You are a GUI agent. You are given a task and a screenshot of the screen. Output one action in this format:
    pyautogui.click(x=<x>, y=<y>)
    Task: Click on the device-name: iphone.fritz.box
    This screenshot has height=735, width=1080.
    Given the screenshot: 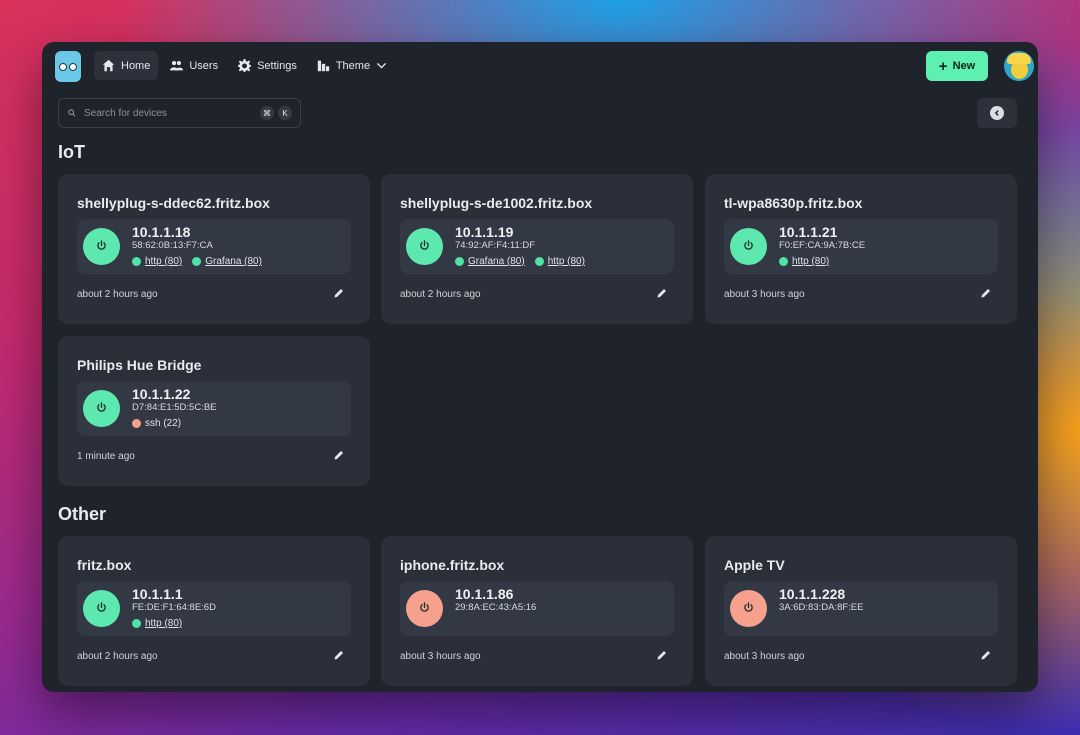 What is the action you would take?
    pyautogui.click(x=452, y=565)
    